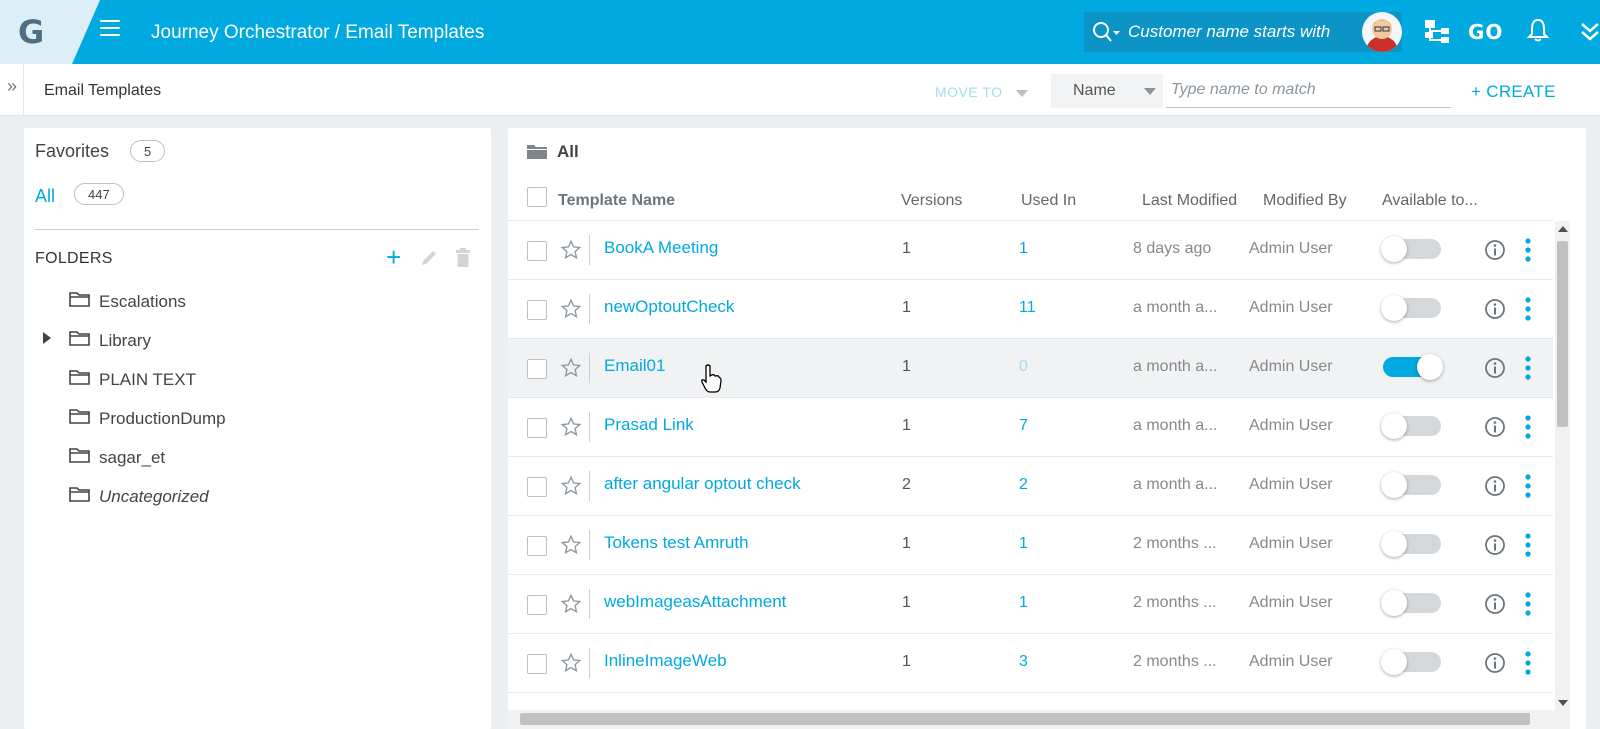 The height and width of the screenshot is (729, 1600). What do you see at coordinates (1305, 201) in the screenshot?
I see `column-header-modified-by: Modified By` at bounding box center [1305, 201].